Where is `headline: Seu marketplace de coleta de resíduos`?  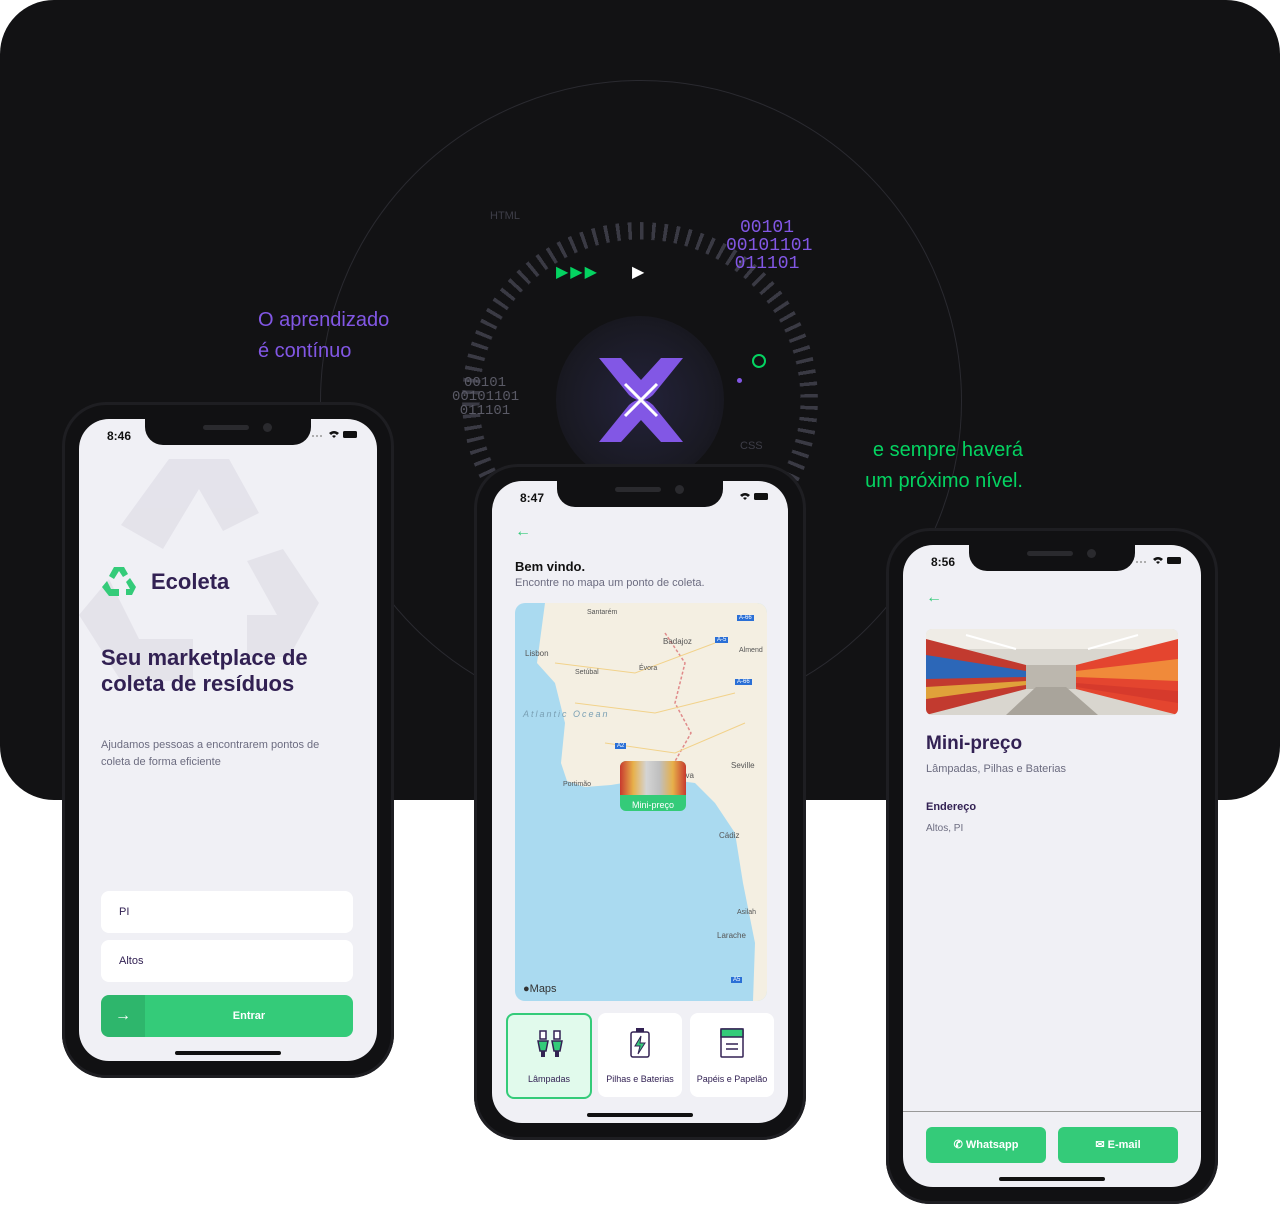 headline: Seu marketplace de coleta de resíduos is located at coordinates (204, 670).